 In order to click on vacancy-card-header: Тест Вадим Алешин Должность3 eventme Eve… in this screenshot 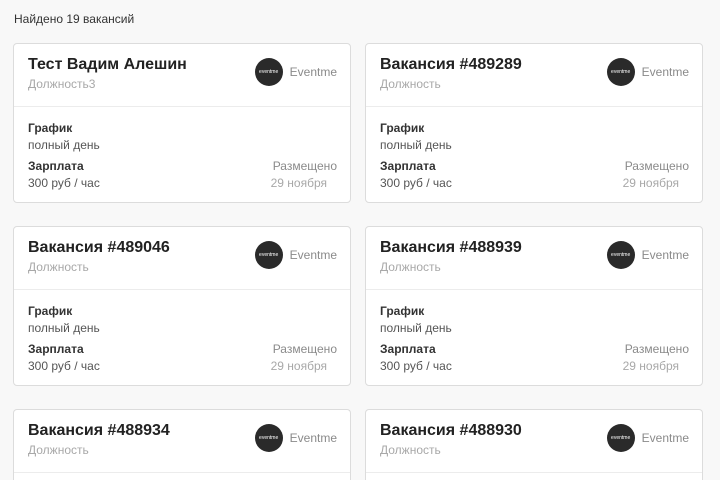, I will do `click(182, 75)`.